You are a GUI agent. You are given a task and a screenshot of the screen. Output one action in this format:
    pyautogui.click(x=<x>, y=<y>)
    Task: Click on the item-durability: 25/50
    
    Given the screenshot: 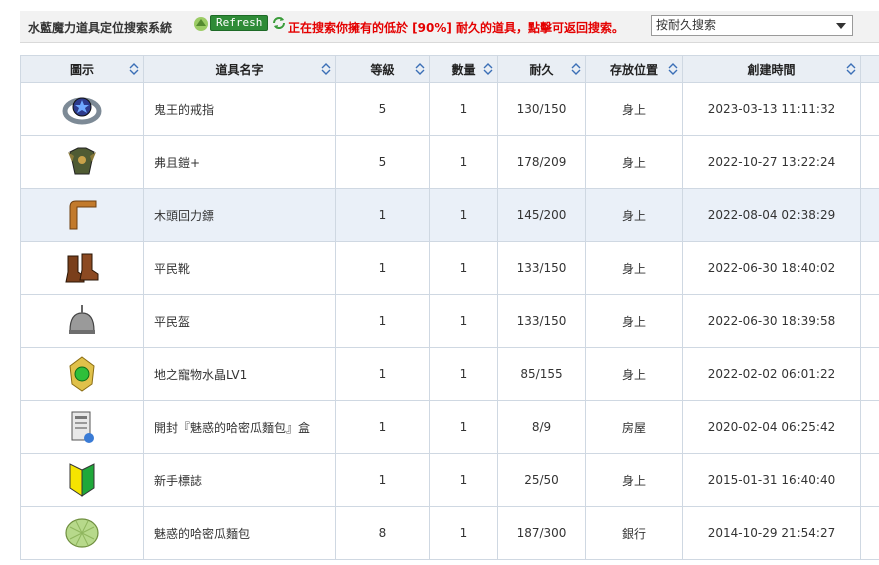 What is the action you would take?
    pyautogui.click(x=541, y=480)
    